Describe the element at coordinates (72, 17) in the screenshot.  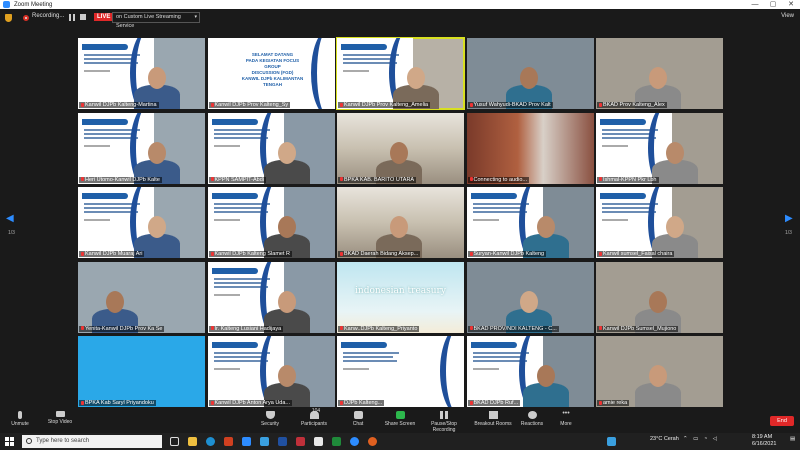
I see `pause-recording-button` at that location.